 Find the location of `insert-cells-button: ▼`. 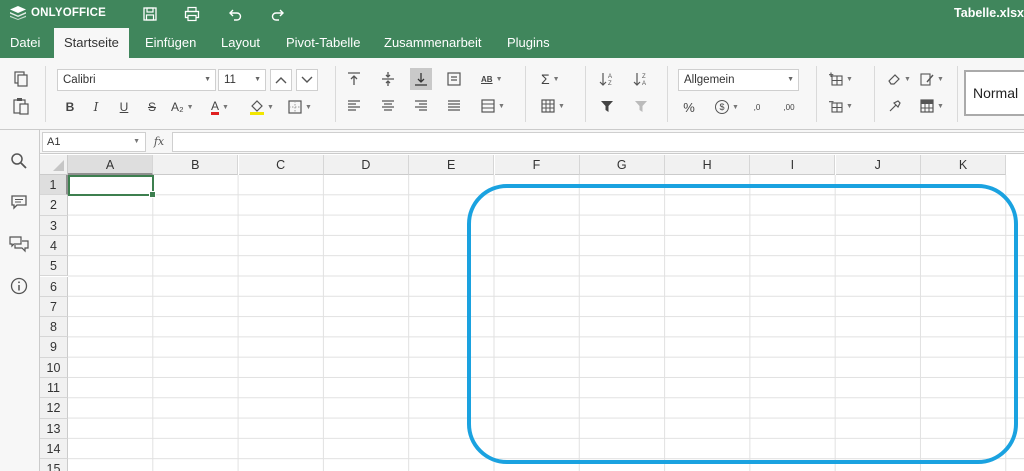

insert-cells-button: ▼ is located at coordinates (843, 79).